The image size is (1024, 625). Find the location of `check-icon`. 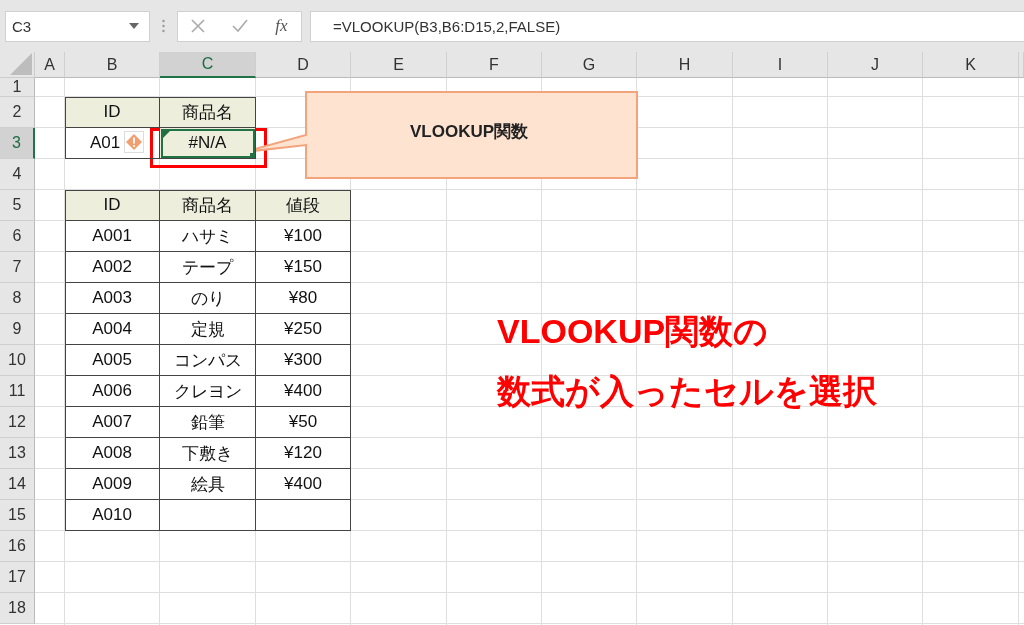

check-icon is located at coordinates (240, 26).